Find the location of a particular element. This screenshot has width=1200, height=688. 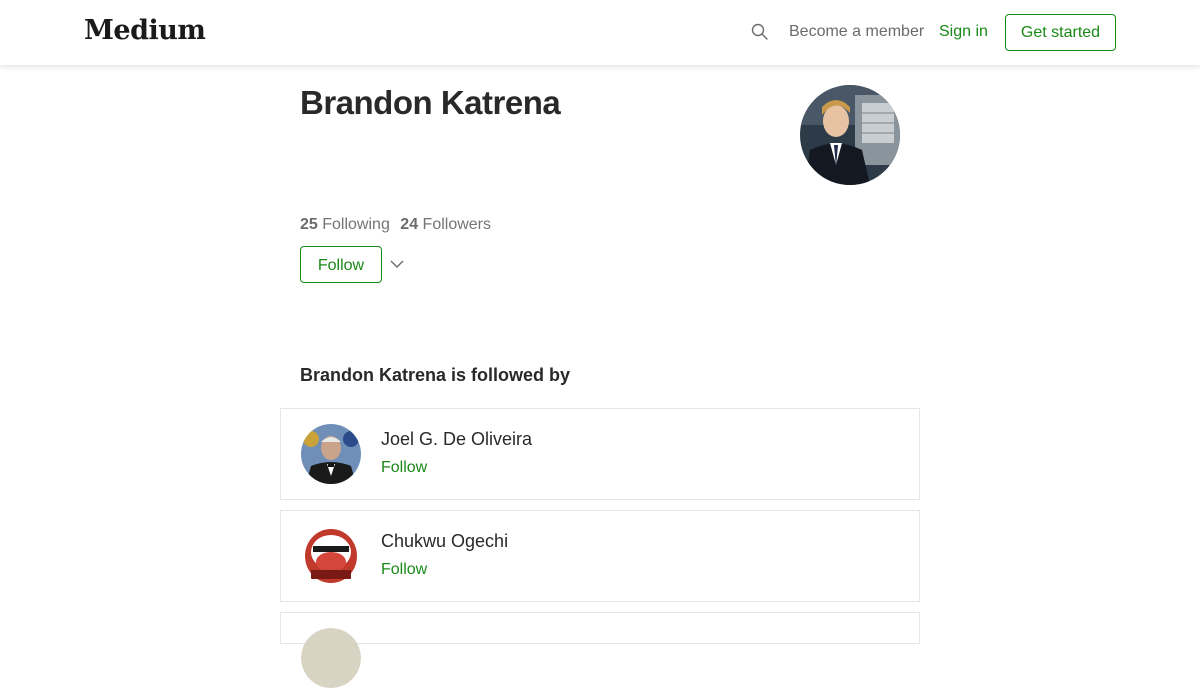

follower-card is located at coordinates (600, 650).